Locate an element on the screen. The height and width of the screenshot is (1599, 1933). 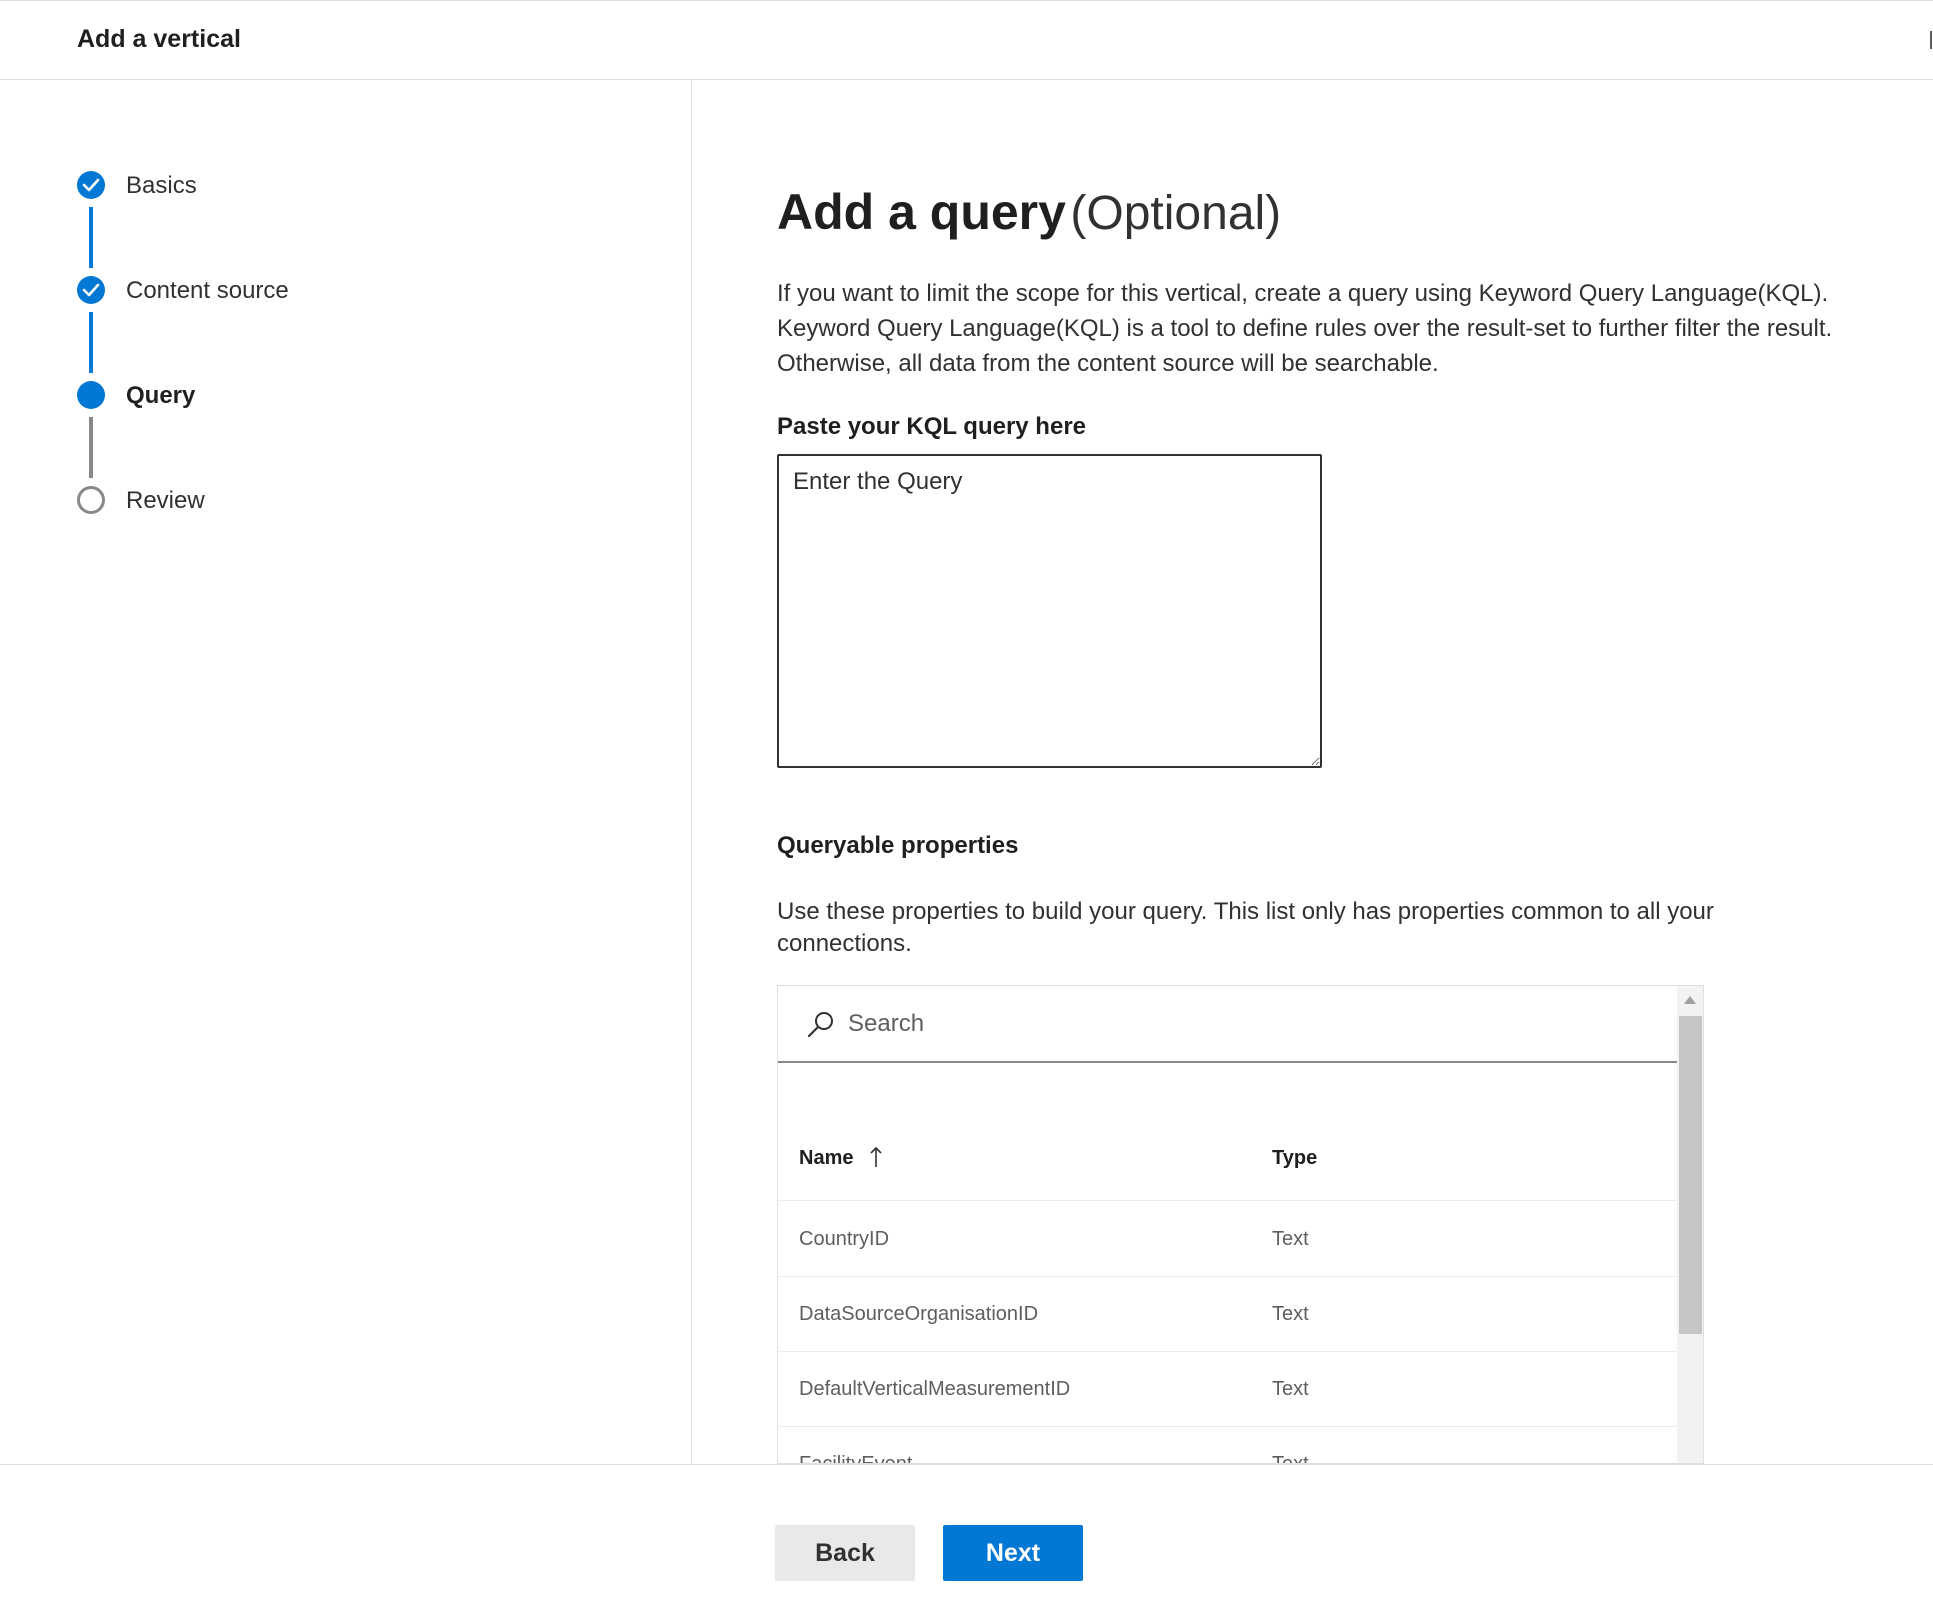
panel-footer: Back Next is located at coordinates (966, 1531).